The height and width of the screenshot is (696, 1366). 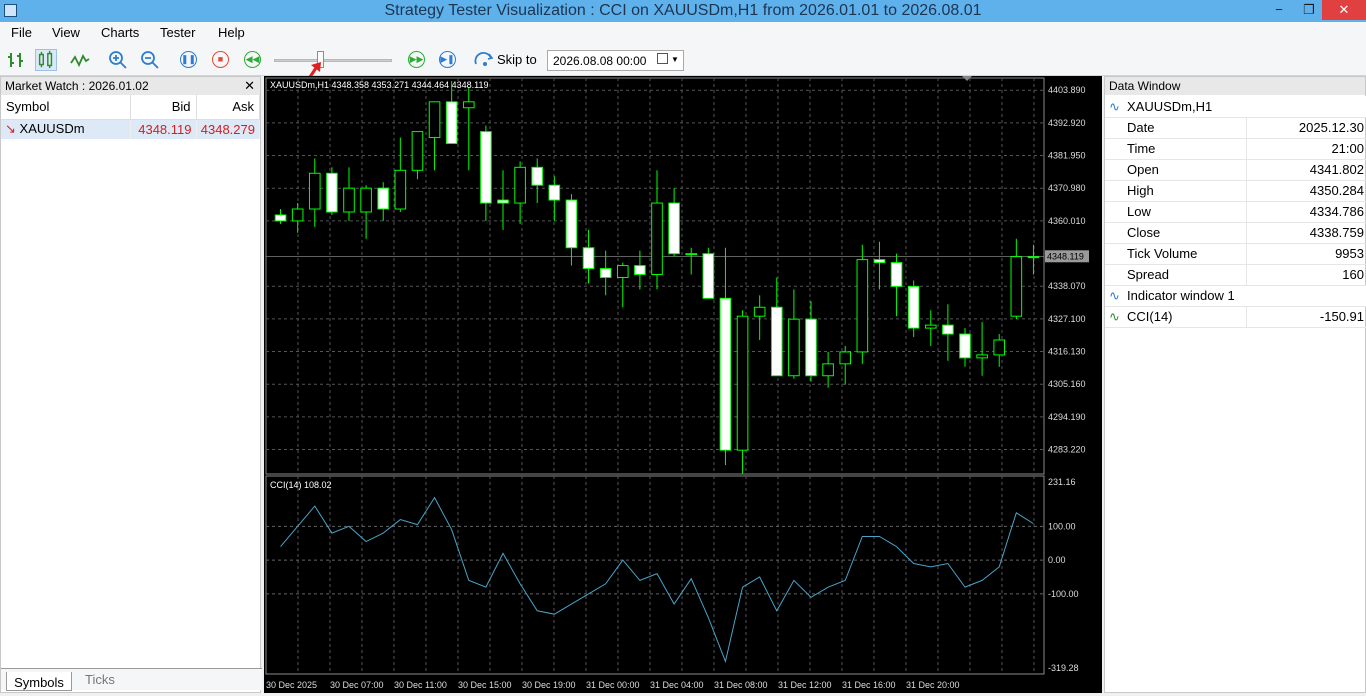 What do you see at coordinates (131, 679) in the screenshot?
I see `market-watch-tabs: Symbols Ticks` at bounding box center [131, 679].